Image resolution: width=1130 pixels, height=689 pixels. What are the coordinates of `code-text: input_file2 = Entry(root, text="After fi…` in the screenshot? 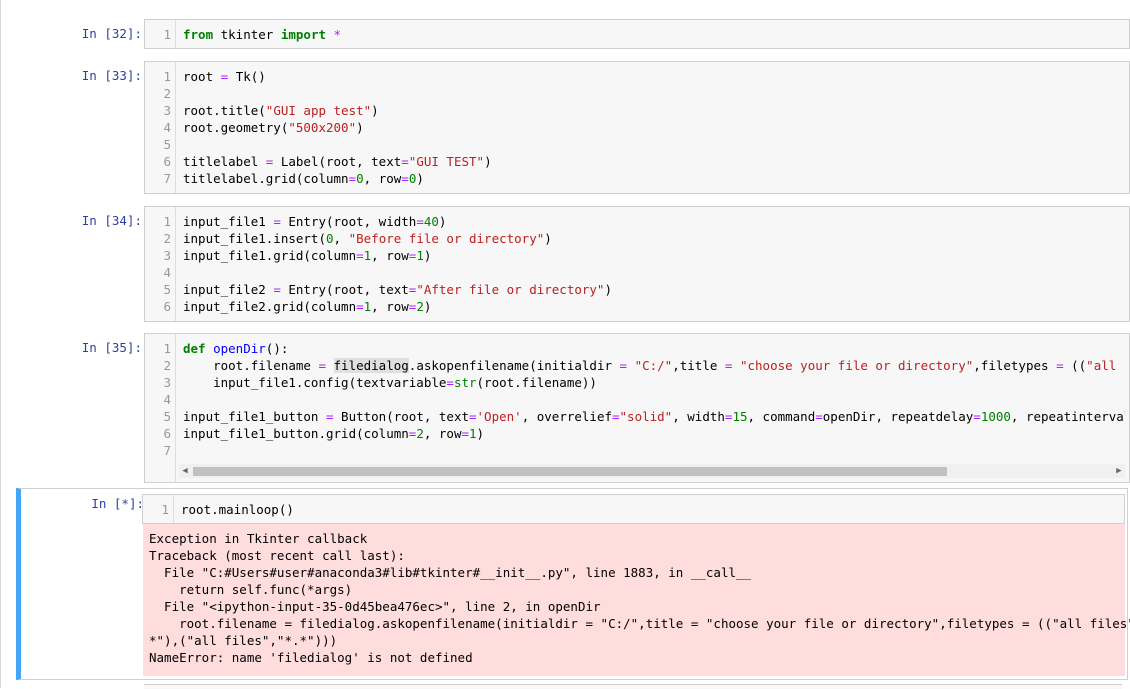 It's located at (397, 289).